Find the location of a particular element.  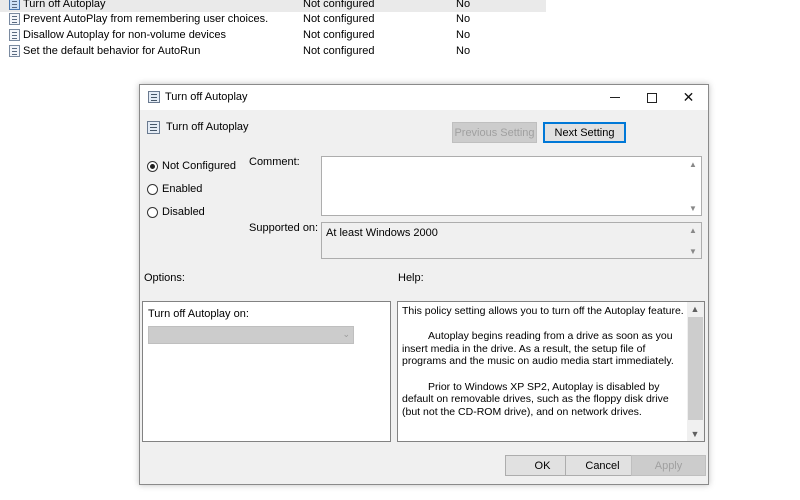

radio-enabled: Enabled is located at coordinates (174, 189).